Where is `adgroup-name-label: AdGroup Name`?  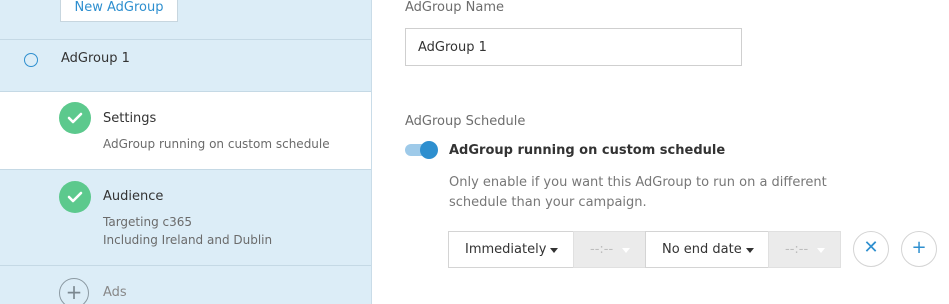
adgroup-name-label: AdGroup Name is located at coordinates (454, 7).